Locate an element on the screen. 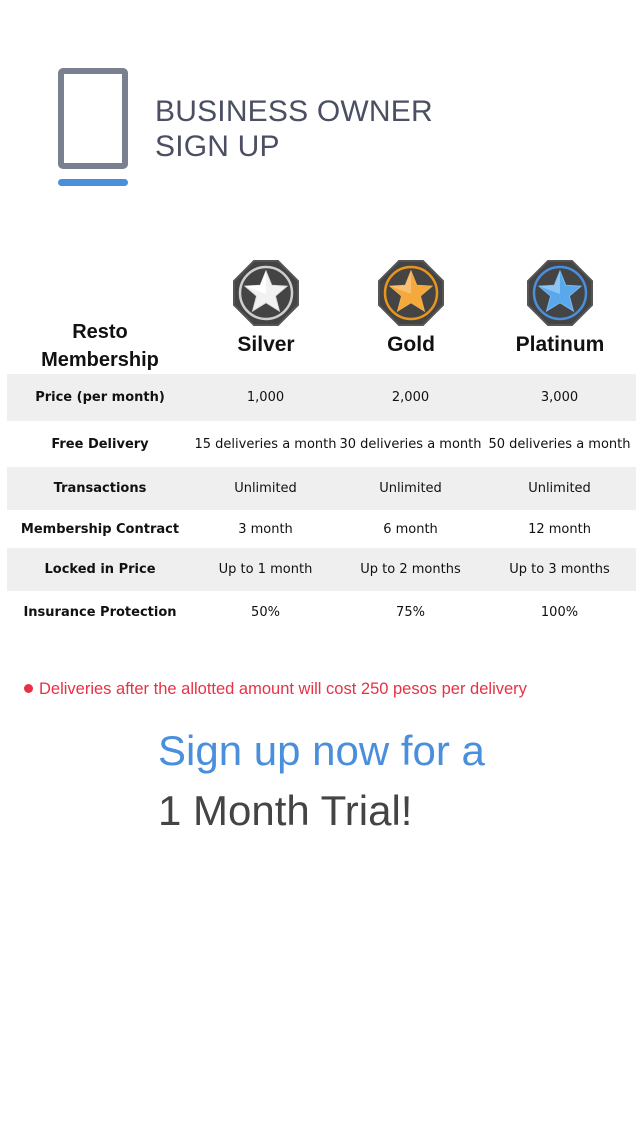 The width and height of the screenshot is (640, 1136). tablet-icon is located at coordinates (93, 128).